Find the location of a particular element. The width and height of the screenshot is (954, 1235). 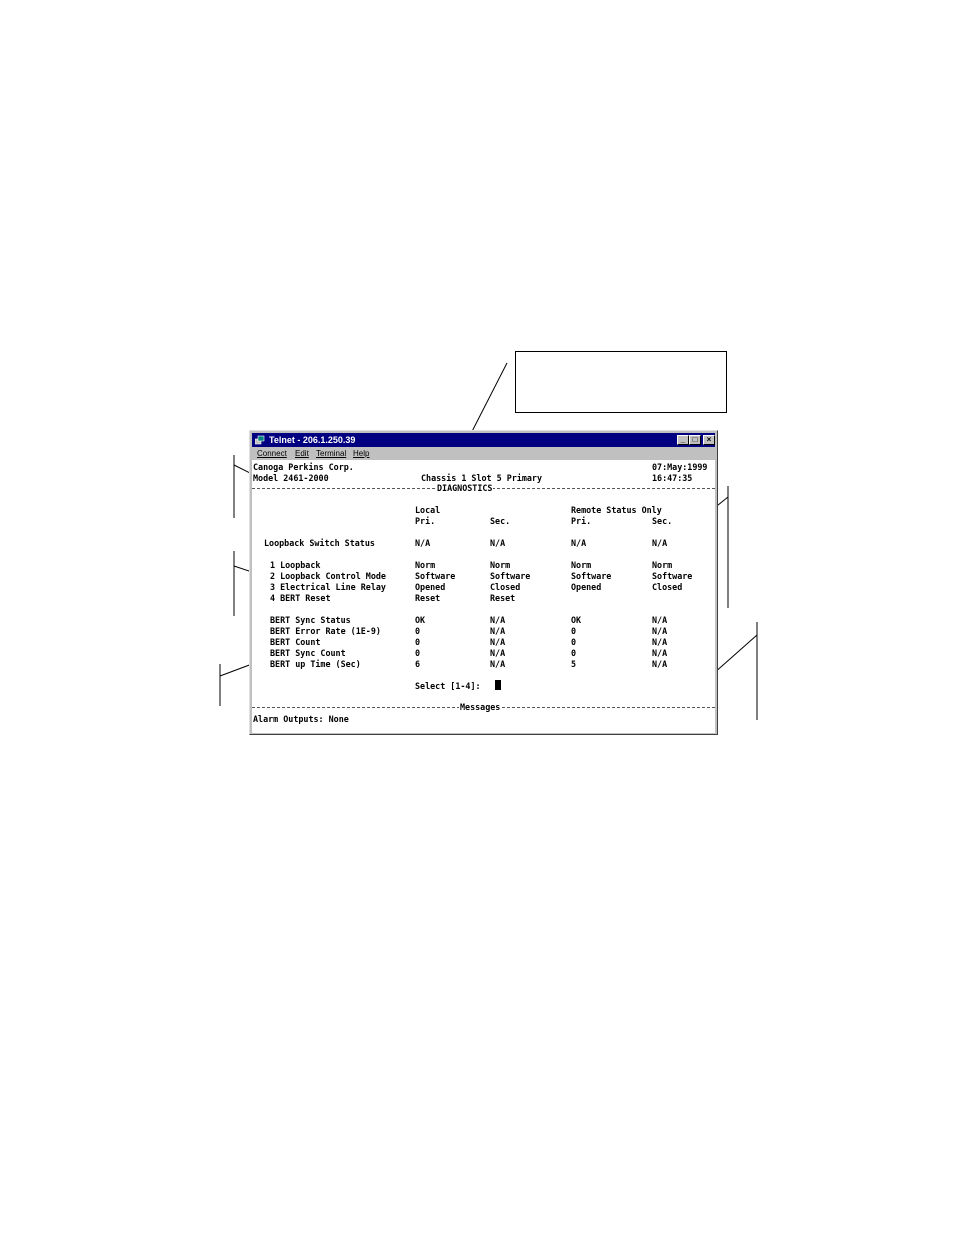

bert-sync-count-label: BERT Sync Count is located at coordinates (308, 653).